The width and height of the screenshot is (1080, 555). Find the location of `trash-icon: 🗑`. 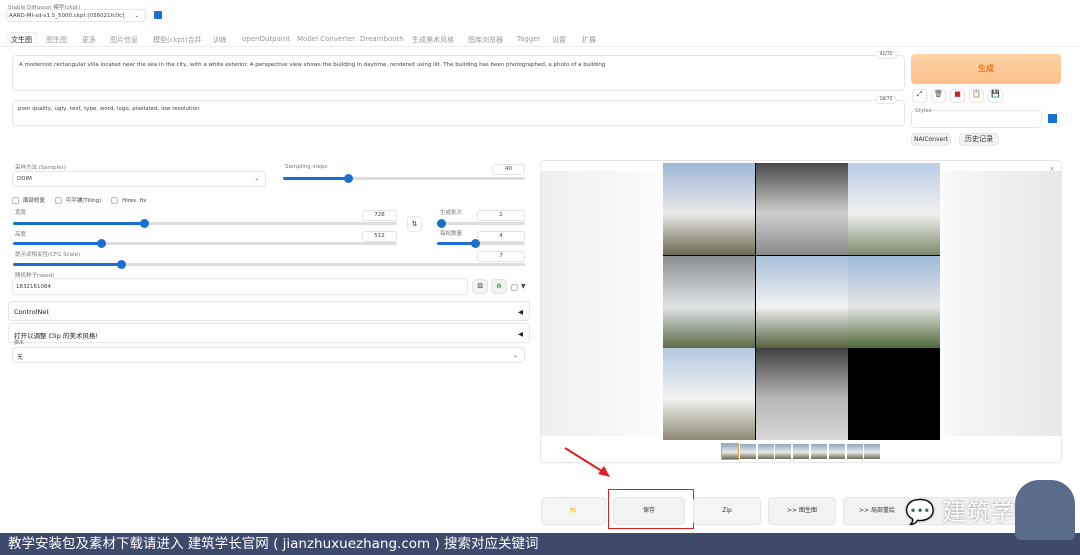

trash-icon: 🗑 is located at coordinates (938, 96).